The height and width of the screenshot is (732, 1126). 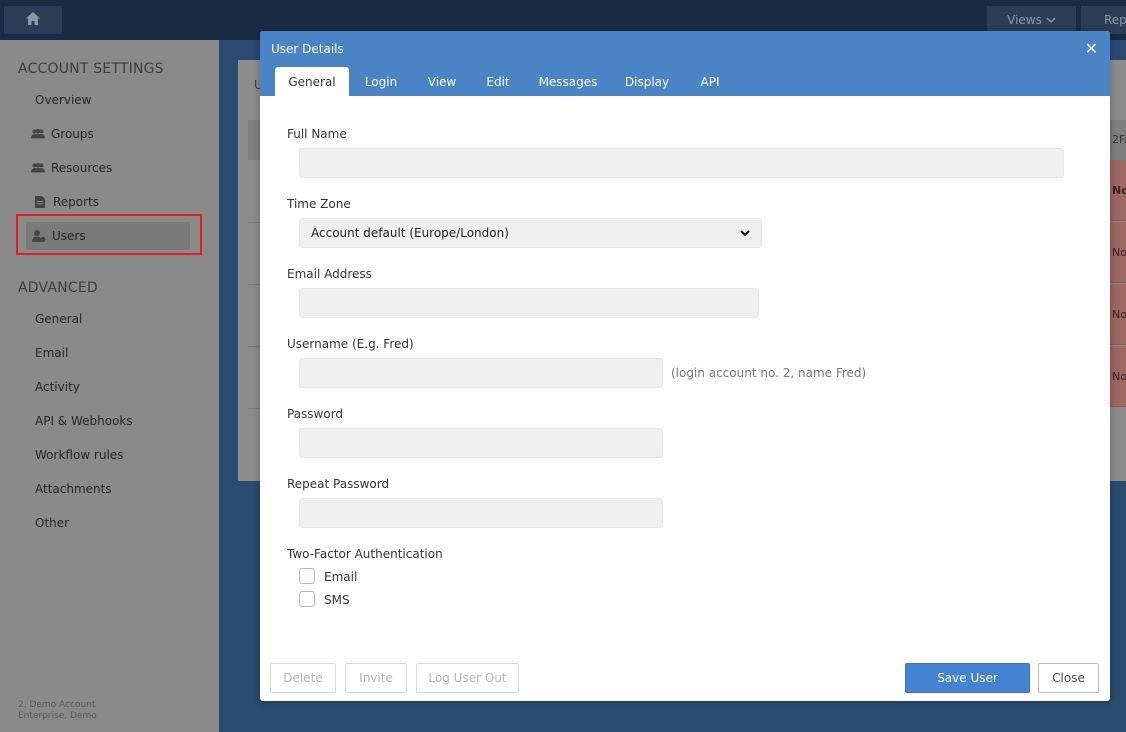 I want to click on reports-button: Reports, so click(x=1103, y=20).